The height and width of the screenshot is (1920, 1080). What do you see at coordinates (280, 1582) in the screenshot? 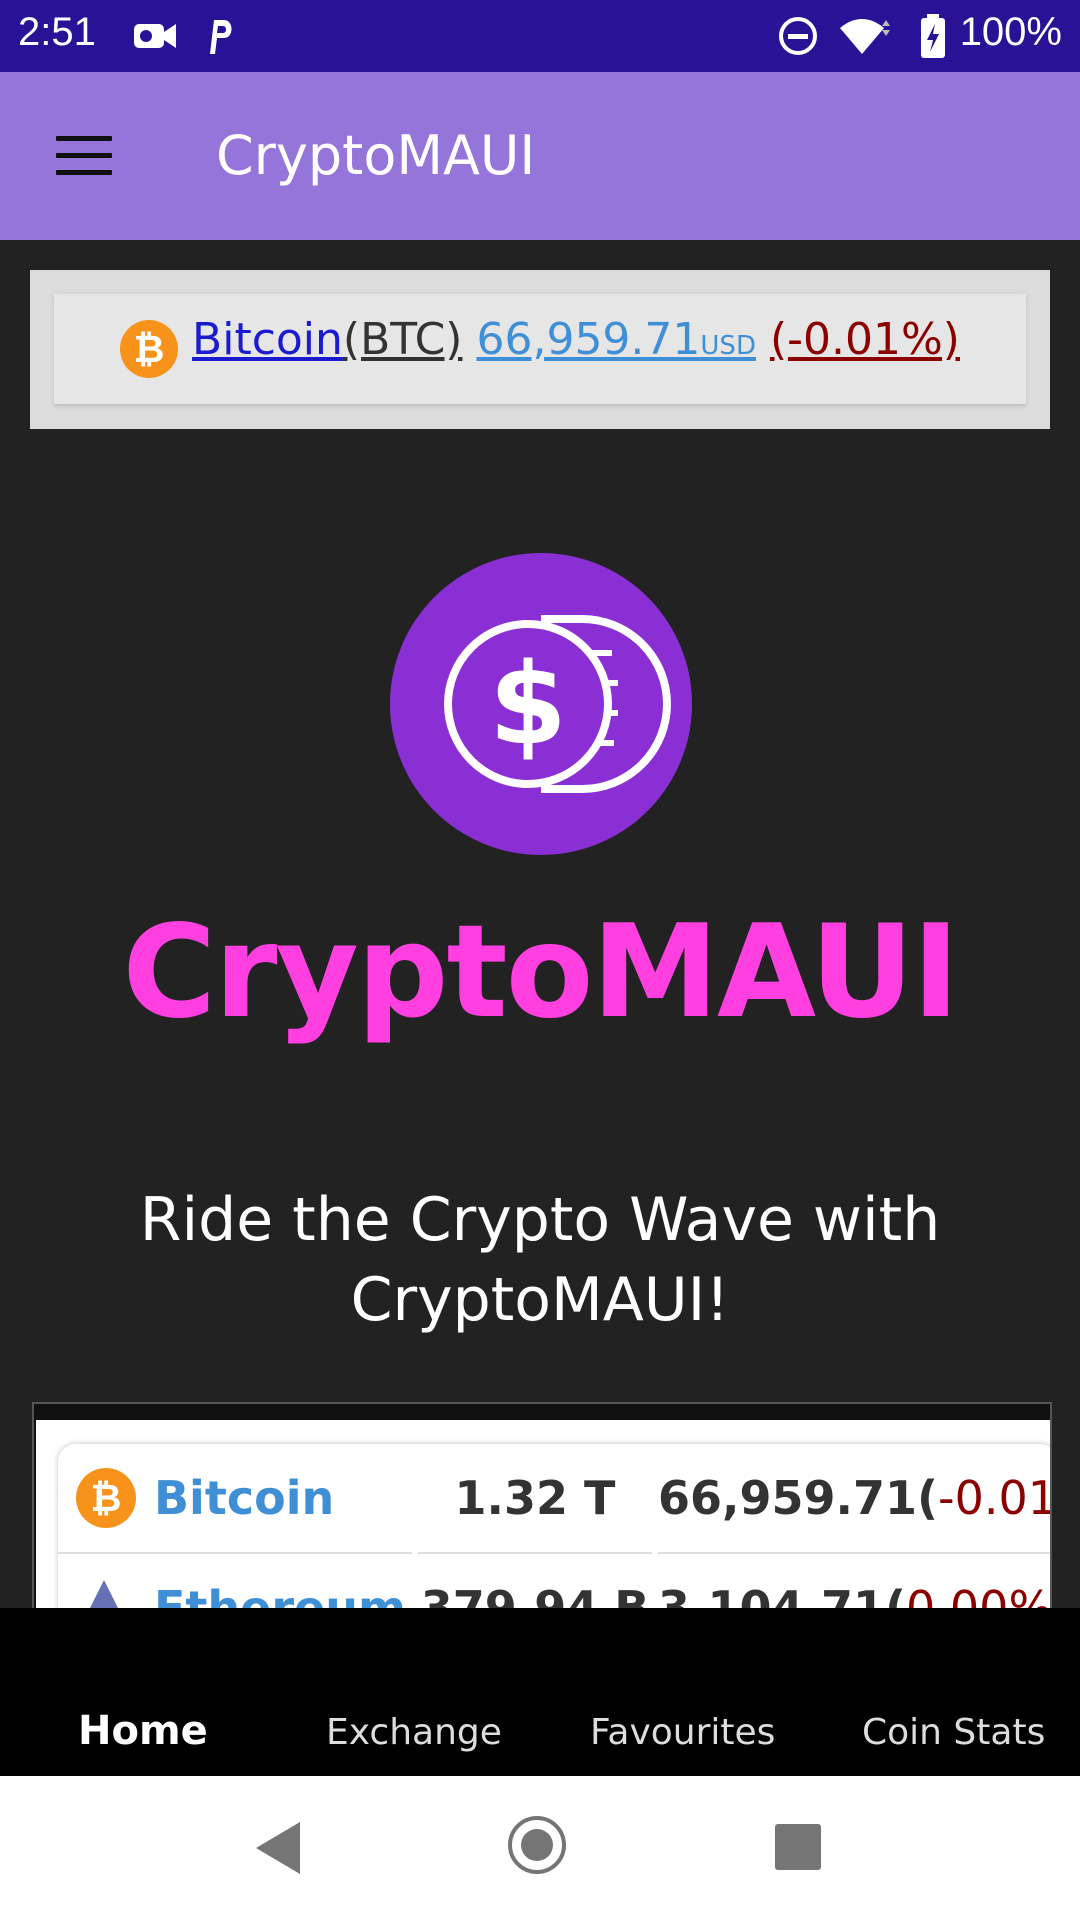
I see `coin-name: Ethereum` at bounding box center [280, 1582].